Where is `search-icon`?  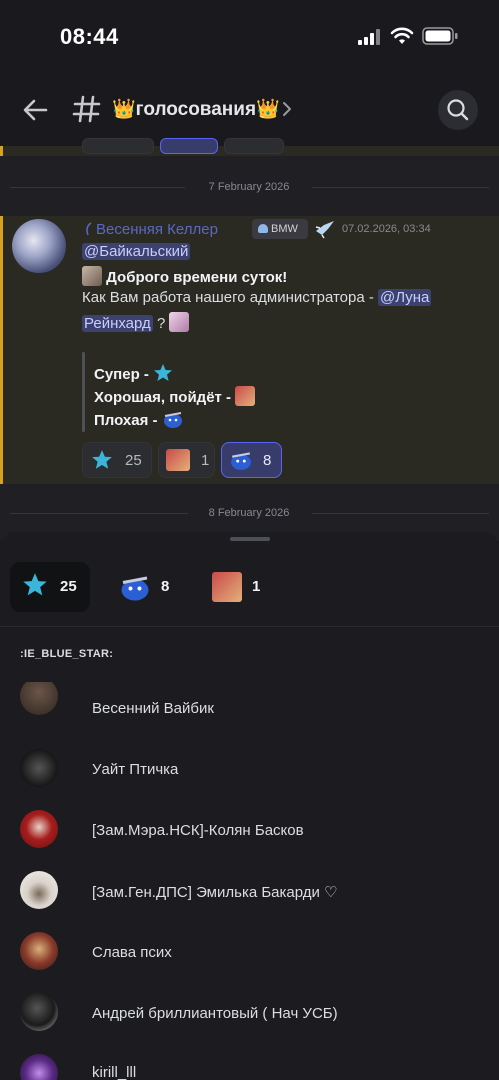
search-icon is located at coordinates (458, 110).